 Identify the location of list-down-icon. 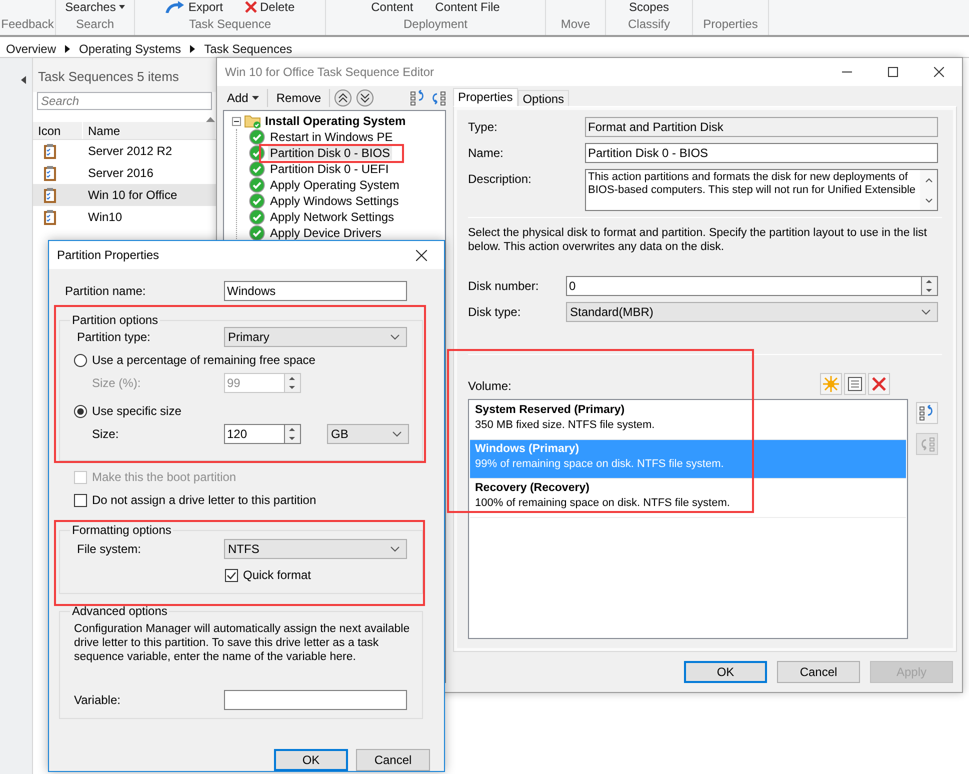
(438, 98).